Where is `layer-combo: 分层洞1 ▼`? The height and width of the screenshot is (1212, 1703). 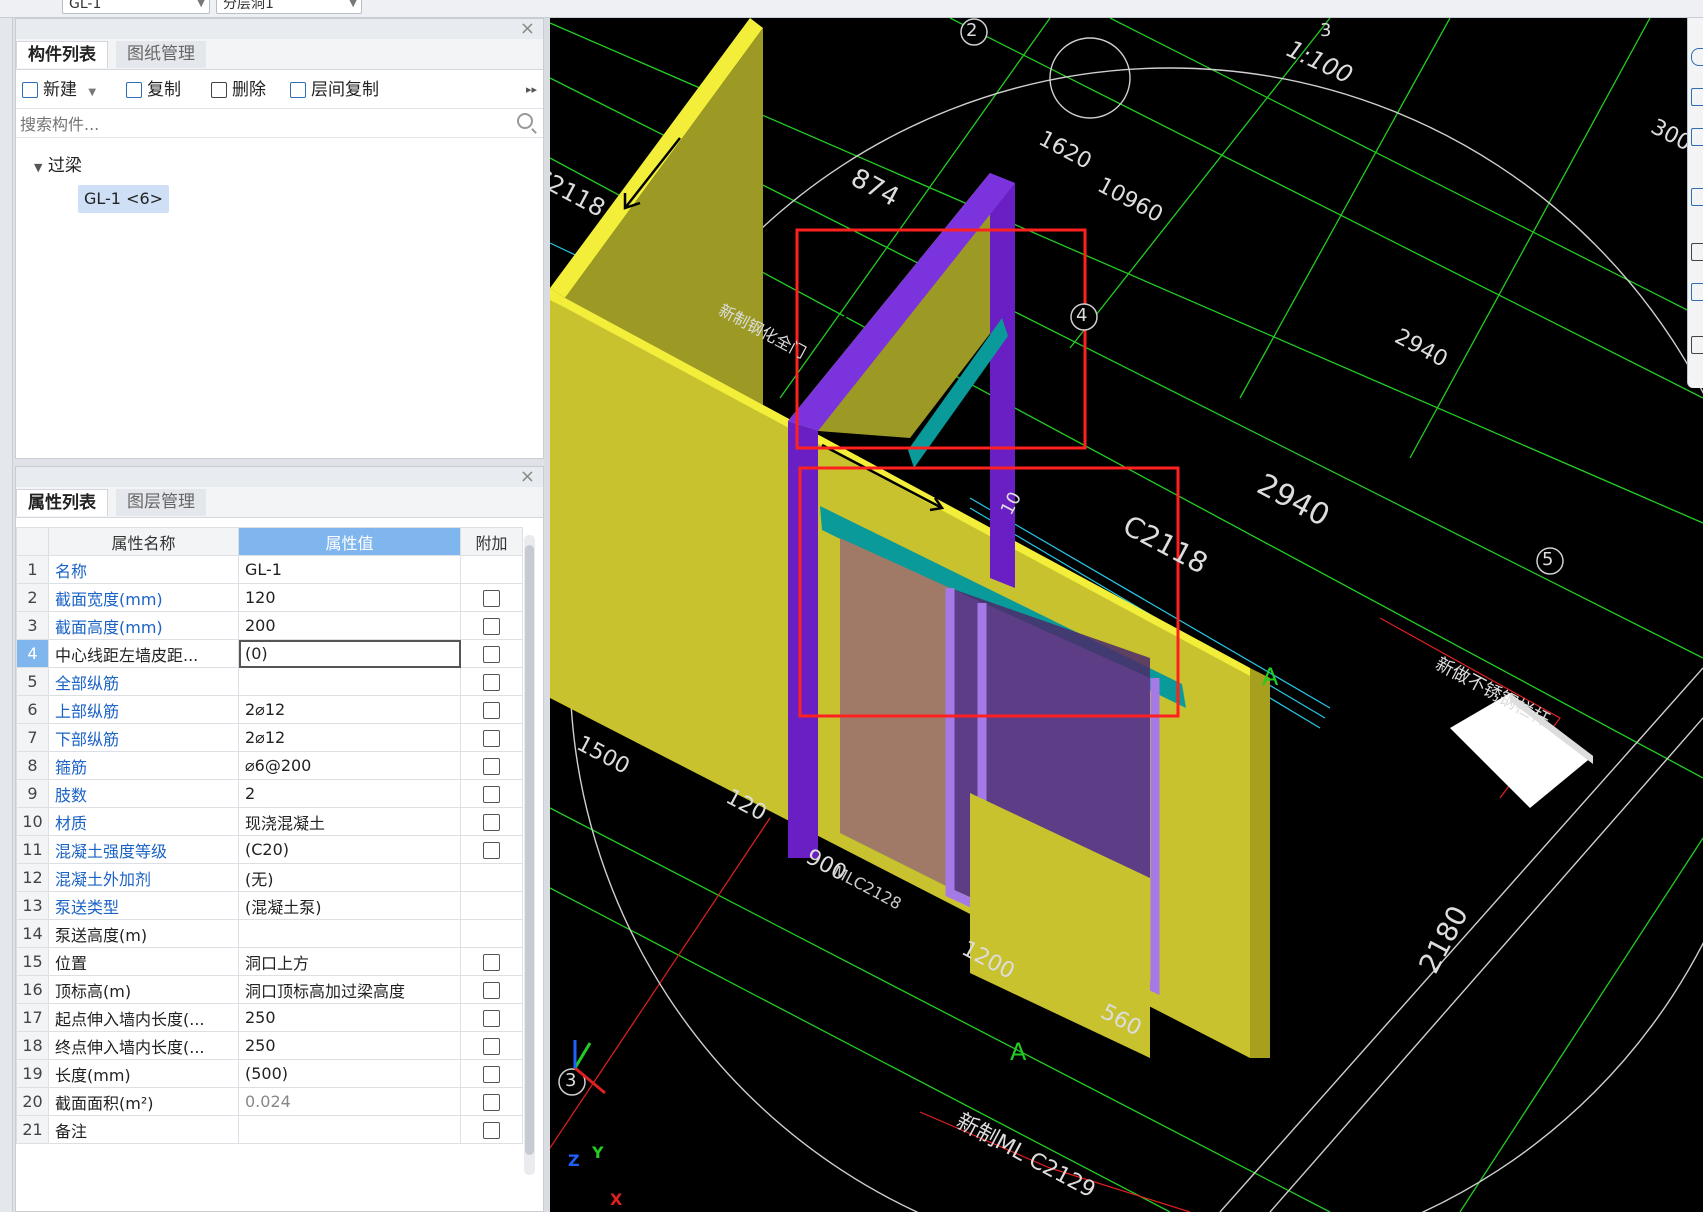
layer-combo: 分层洞1 ▼ is located at coordinates (289, 7).